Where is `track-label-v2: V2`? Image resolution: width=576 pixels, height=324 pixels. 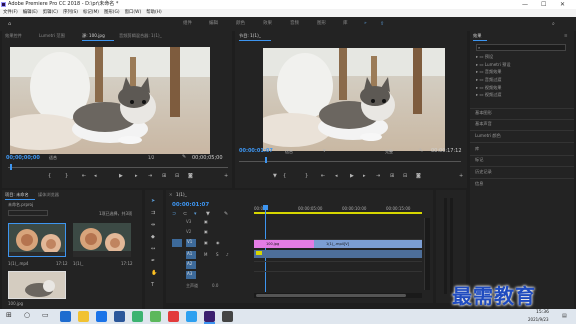
track-label-v2: V2 is located at coordinates (188, 231).